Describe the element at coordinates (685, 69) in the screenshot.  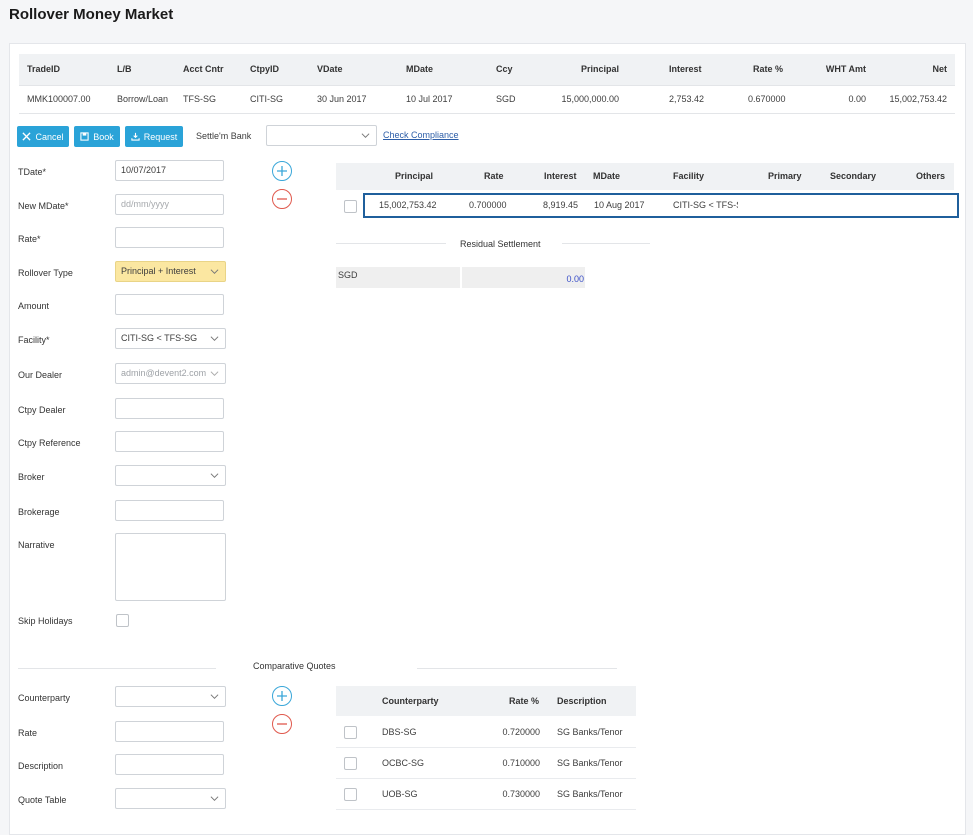
I see `summary-header-interest: Interest` at that location.